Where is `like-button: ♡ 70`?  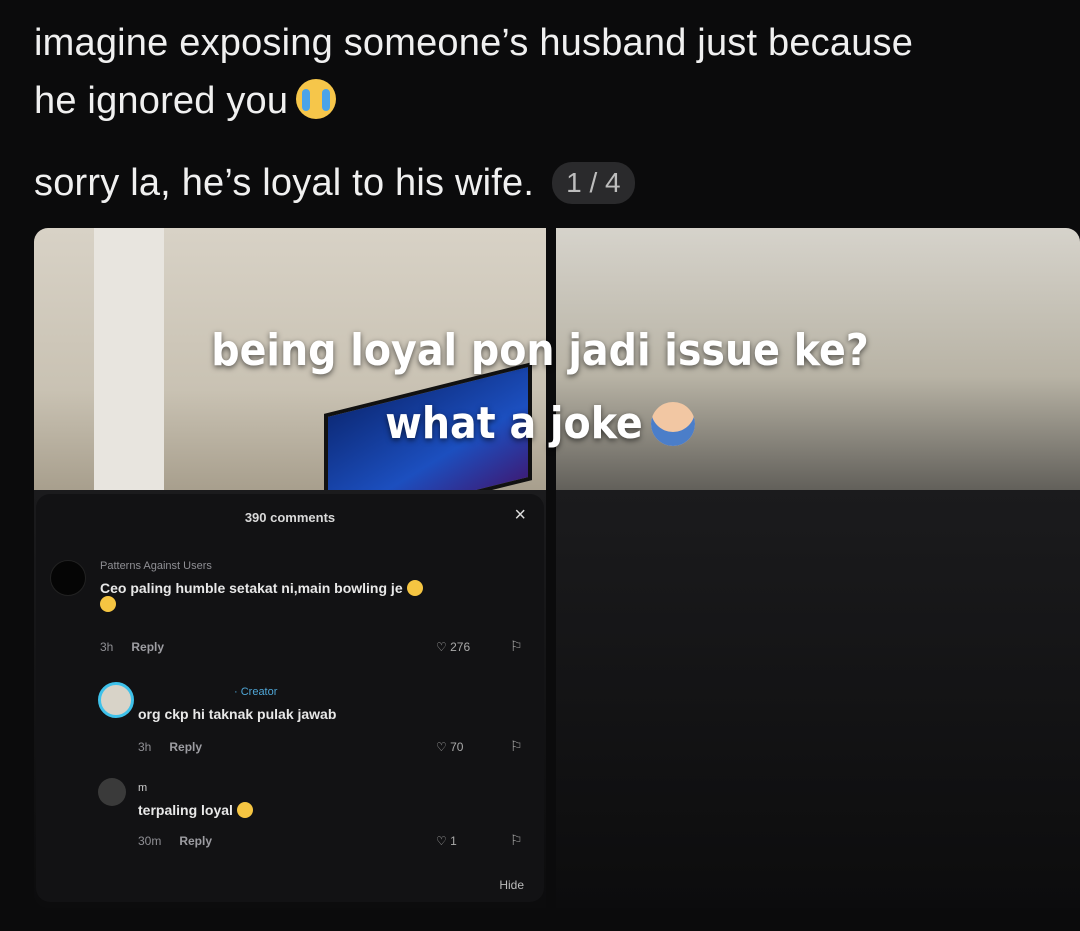 like-button: ♡ 70 is located at coordinates (449, 747).